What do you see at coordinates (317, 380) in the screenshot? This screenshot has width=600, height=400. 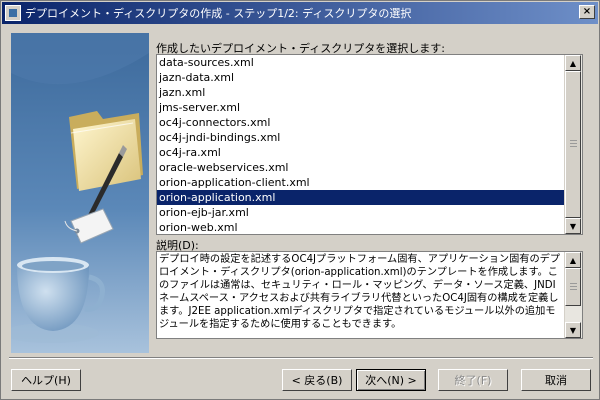 I see `back-button: < 戻る(B)` at bounding box center [317, 380].